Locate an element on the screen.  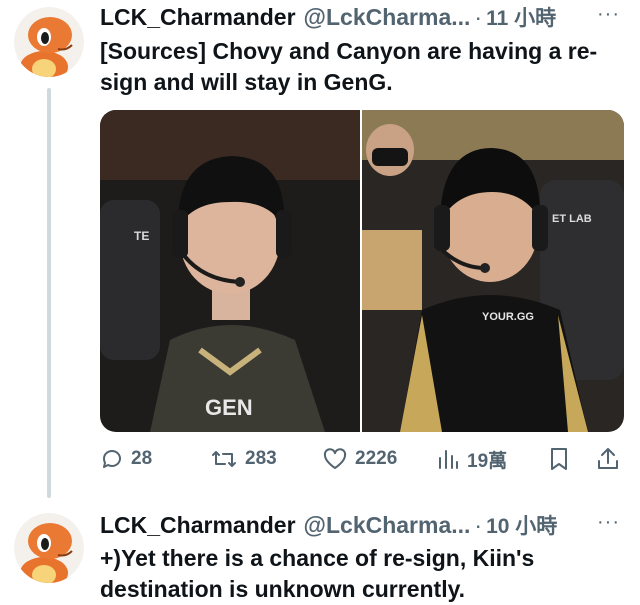
right-chair-text: ET LAB is located at coordinates (572, 219).